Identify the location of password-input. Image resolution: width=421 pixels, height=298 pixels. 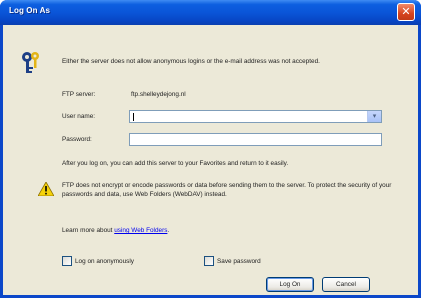
(256, 139).